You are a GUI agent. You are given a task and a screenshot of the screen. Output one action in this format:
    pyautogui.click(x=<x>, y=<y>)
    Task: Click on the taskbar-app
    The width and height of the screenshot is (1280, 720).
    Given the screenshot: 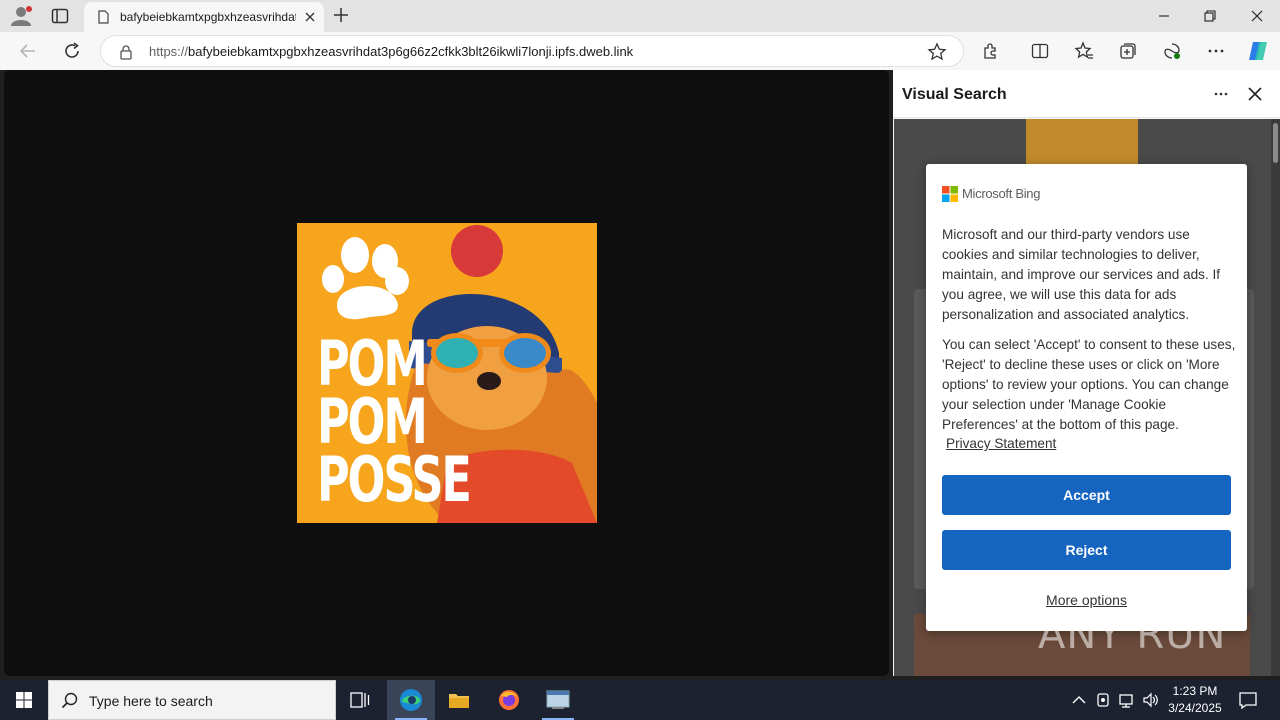 What is the action you would take?
    pyautogui.click(x=558, y=700)
    